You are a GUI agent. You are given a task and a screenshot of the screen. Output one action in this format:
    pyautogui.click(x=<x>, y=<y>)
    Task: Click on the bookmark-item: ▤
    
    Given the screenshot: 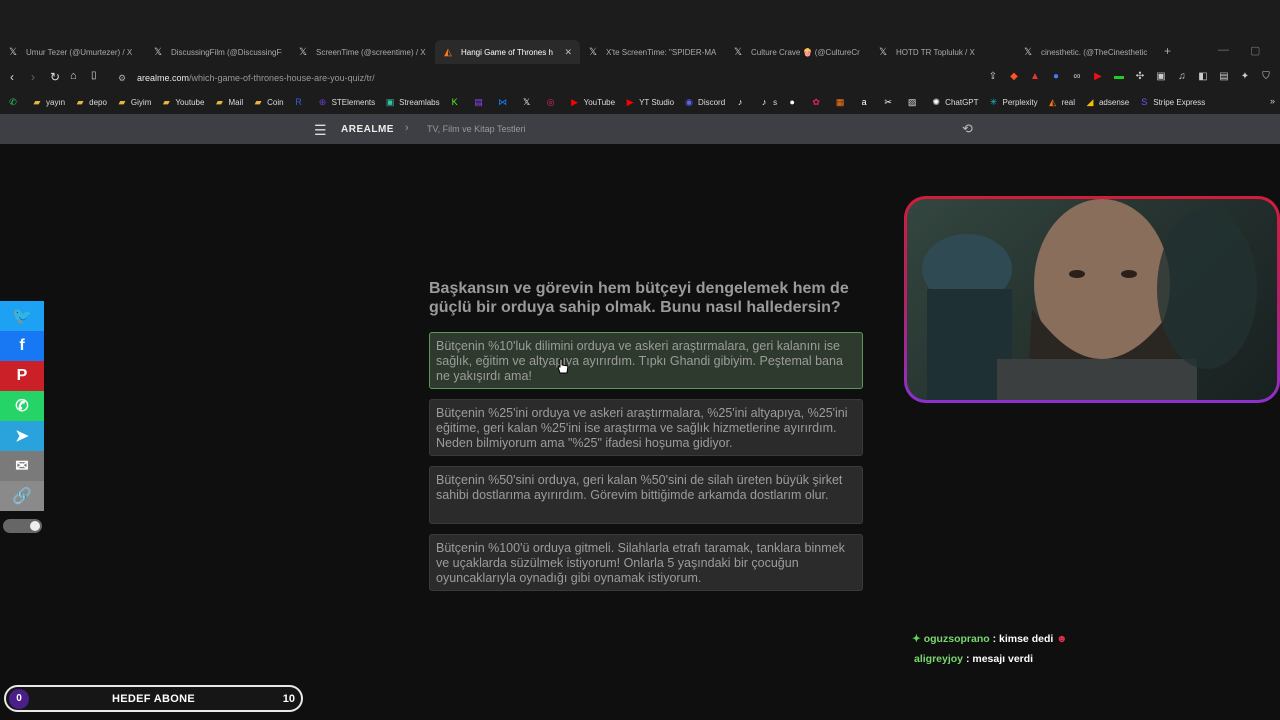 What is the action you would take?
    pyautogui.click(x=481, y=102)
    